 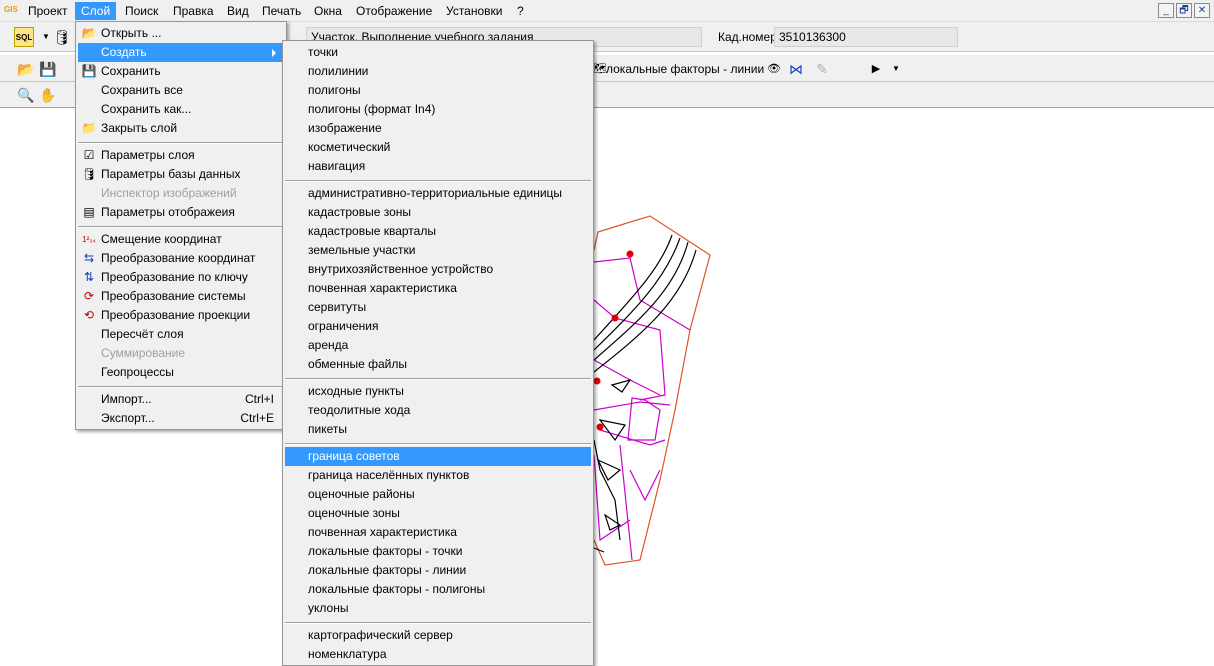 What do you see at coordinates (181, 418) in the screenshot?
I see `menu-export: Экспорт... Ctrl+E` at bounding box center [181, 418].